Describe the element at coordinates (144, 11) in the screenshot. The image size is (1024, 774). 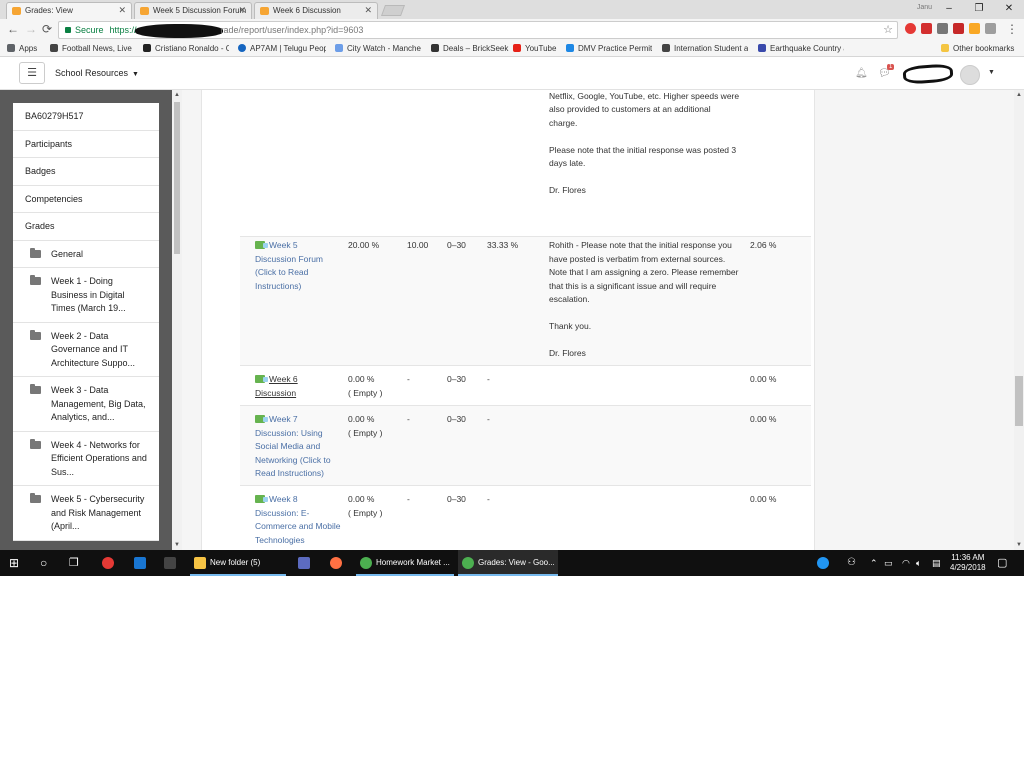
I see `moodle-favicon-icon` at that location.